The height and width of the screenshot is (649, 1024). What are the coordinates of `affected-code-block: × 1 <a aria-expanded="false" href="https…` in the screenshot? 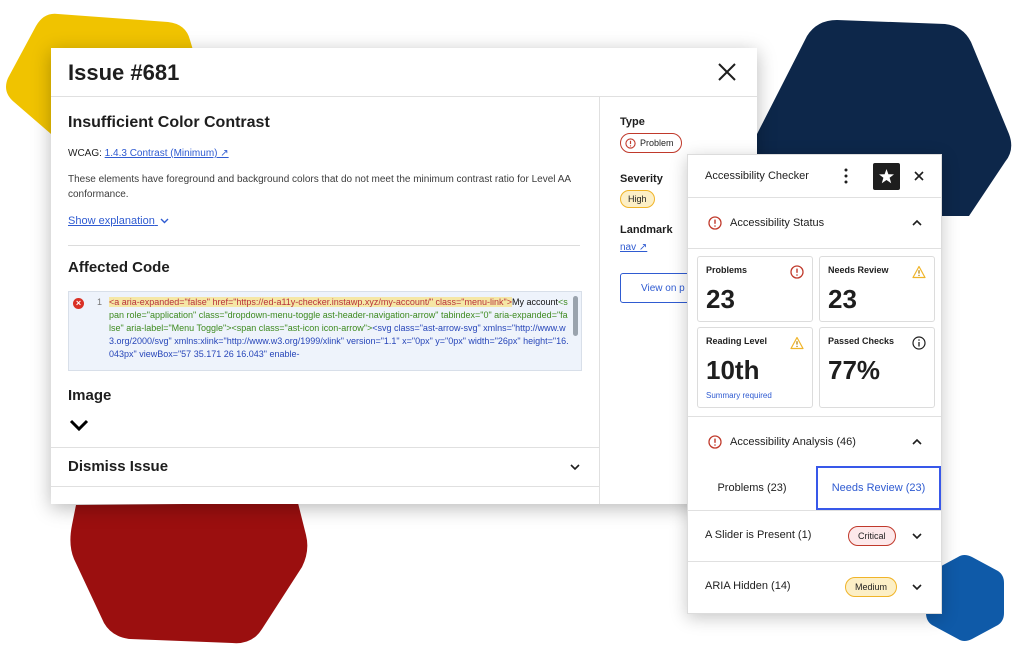 It's located at (325, 331).